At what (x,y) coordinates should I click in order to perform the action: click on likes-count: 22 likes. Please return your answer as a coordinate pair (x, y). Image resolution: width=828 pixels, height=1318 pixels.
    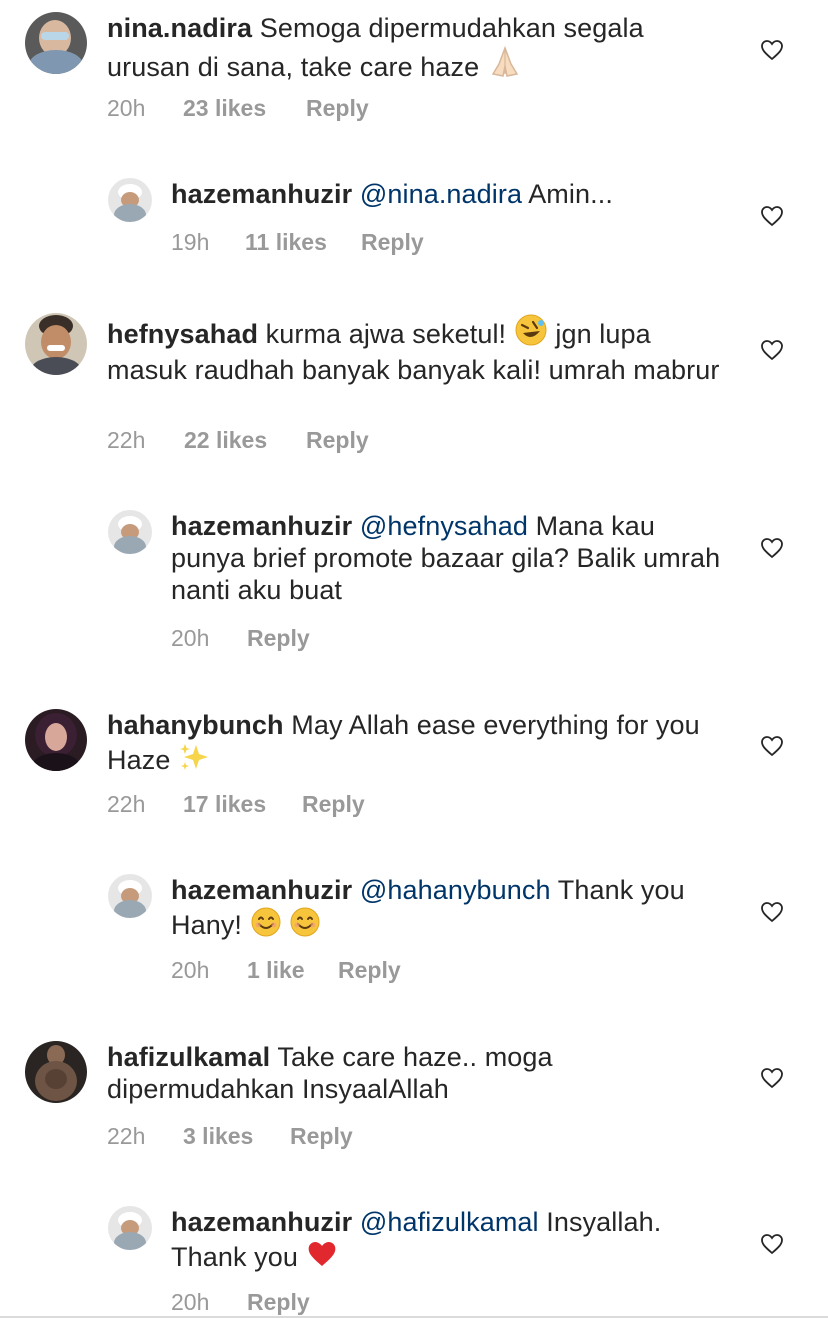
    Looking at the image, I should click on (225, 440).